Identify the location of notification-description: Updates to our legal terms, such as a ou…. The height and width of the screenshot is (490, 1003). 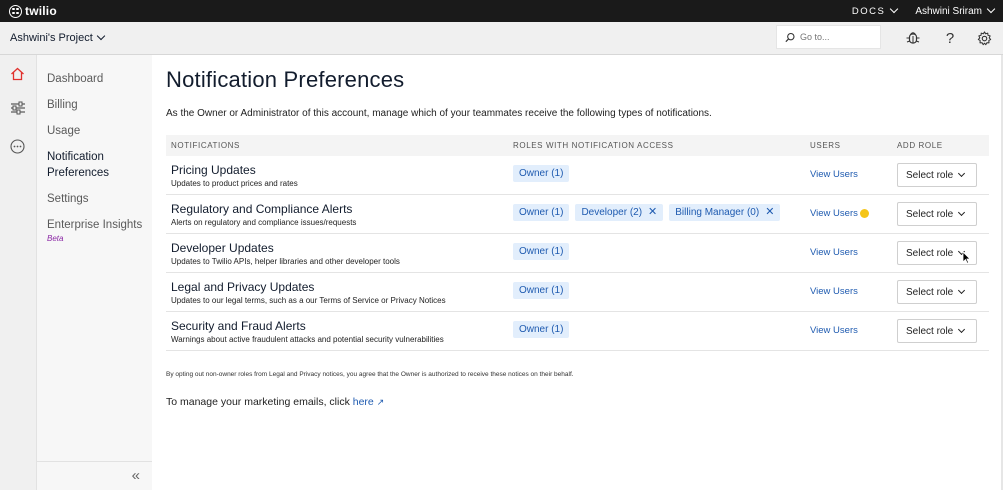
(308, 300).